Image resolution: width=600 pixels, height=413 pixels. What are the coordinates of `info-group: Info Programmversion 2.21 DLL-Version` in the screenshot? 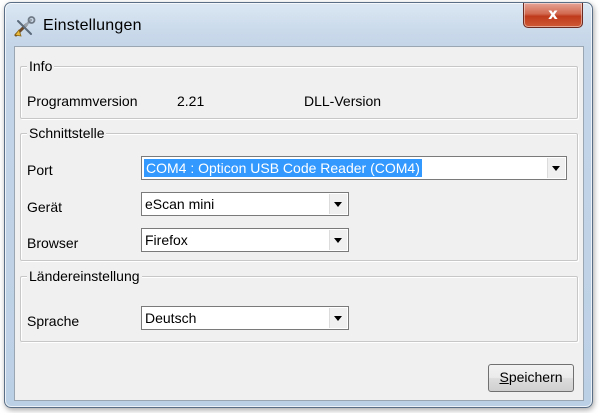 It's located at (299, 88).